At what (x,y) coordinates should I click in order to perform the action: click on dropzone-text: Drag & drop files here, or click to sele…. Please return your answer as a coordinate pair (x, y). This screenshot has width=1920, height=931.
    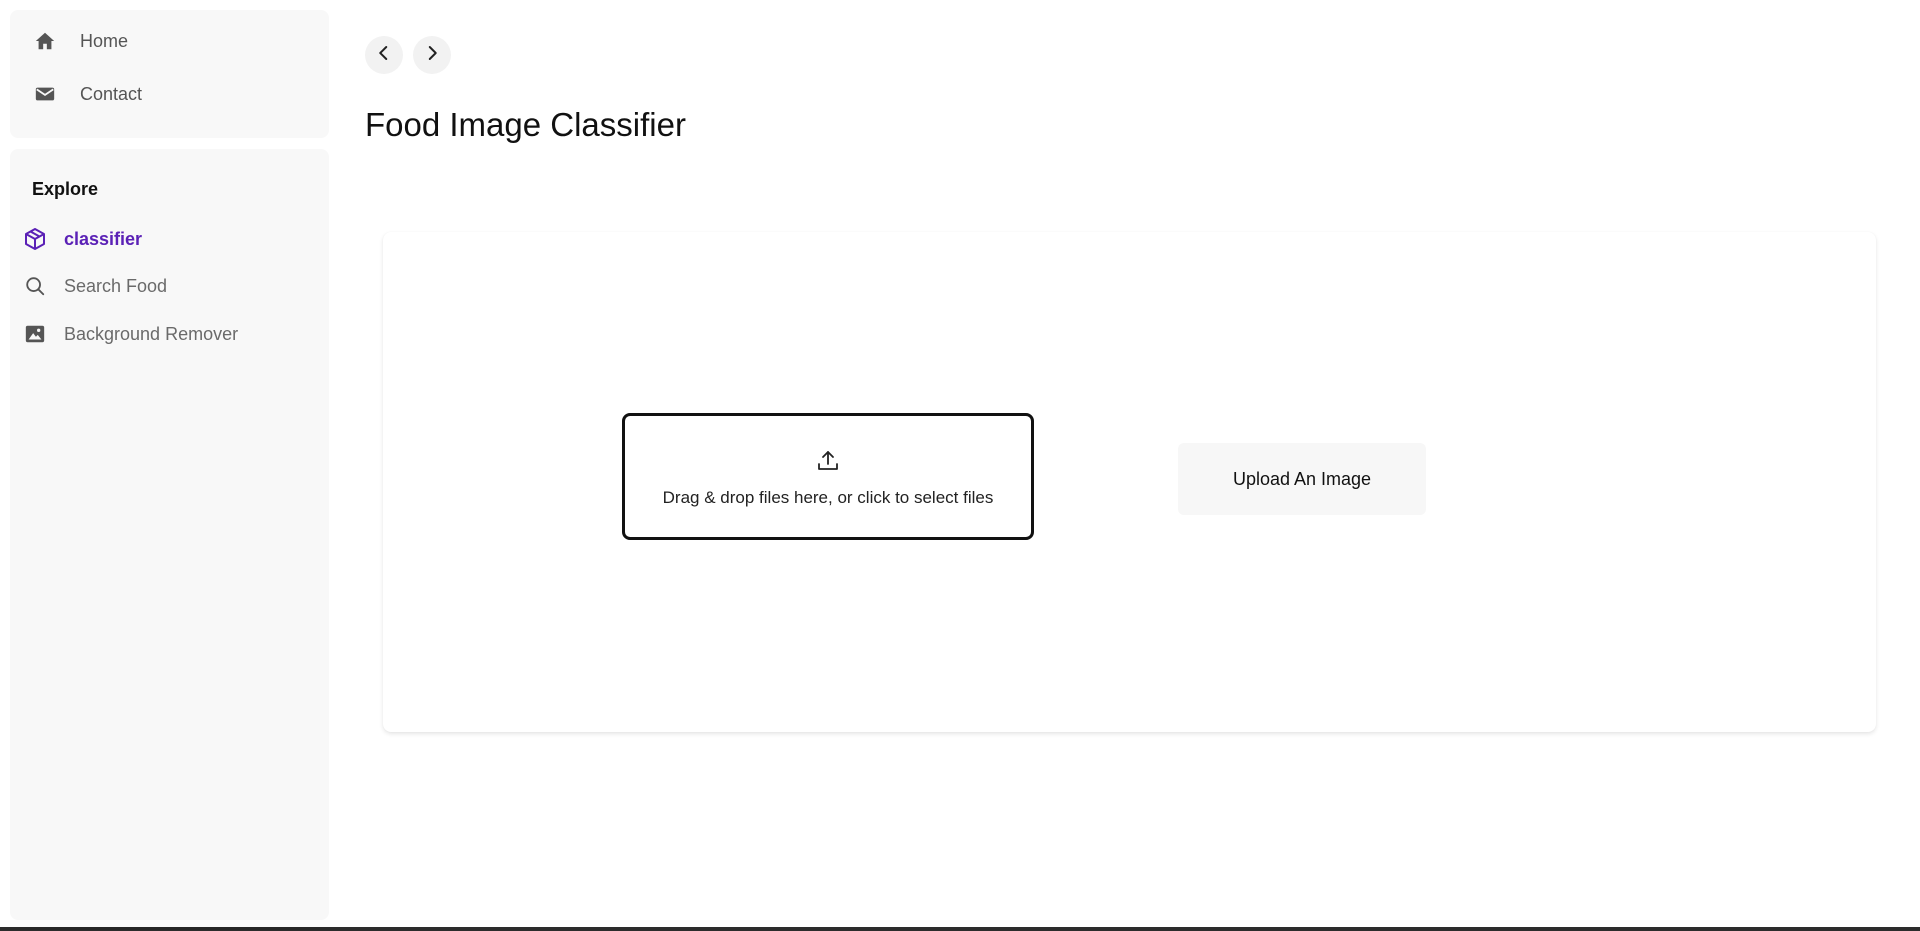
    Looking at the image, I should click on (828, 497).